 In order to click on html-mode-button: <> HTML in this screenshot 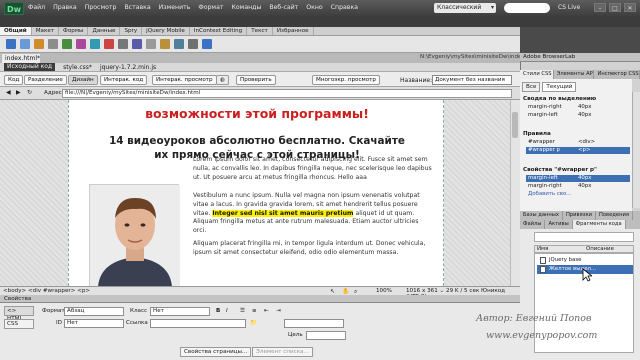, I will do `click(19, 314)`.